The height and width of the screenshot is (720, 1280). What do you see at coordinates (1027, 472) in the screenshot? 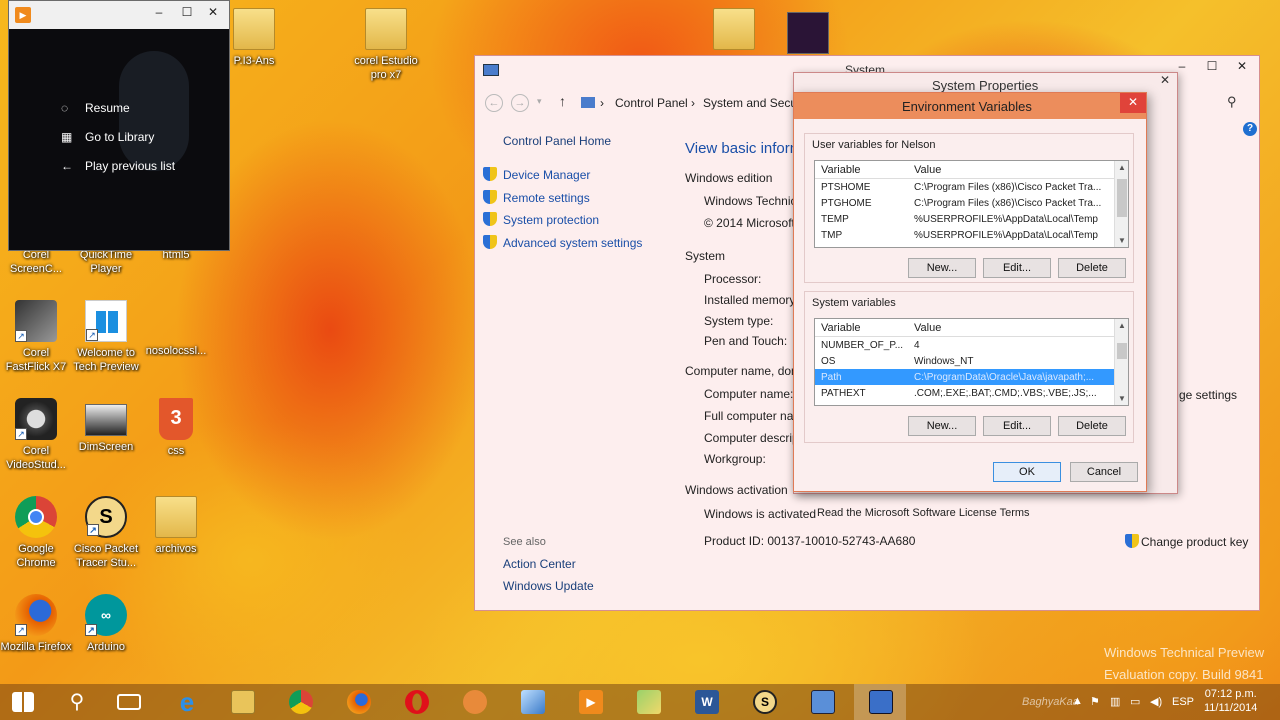
I see `ok-button: OK` at bounding box center [1027, 472].